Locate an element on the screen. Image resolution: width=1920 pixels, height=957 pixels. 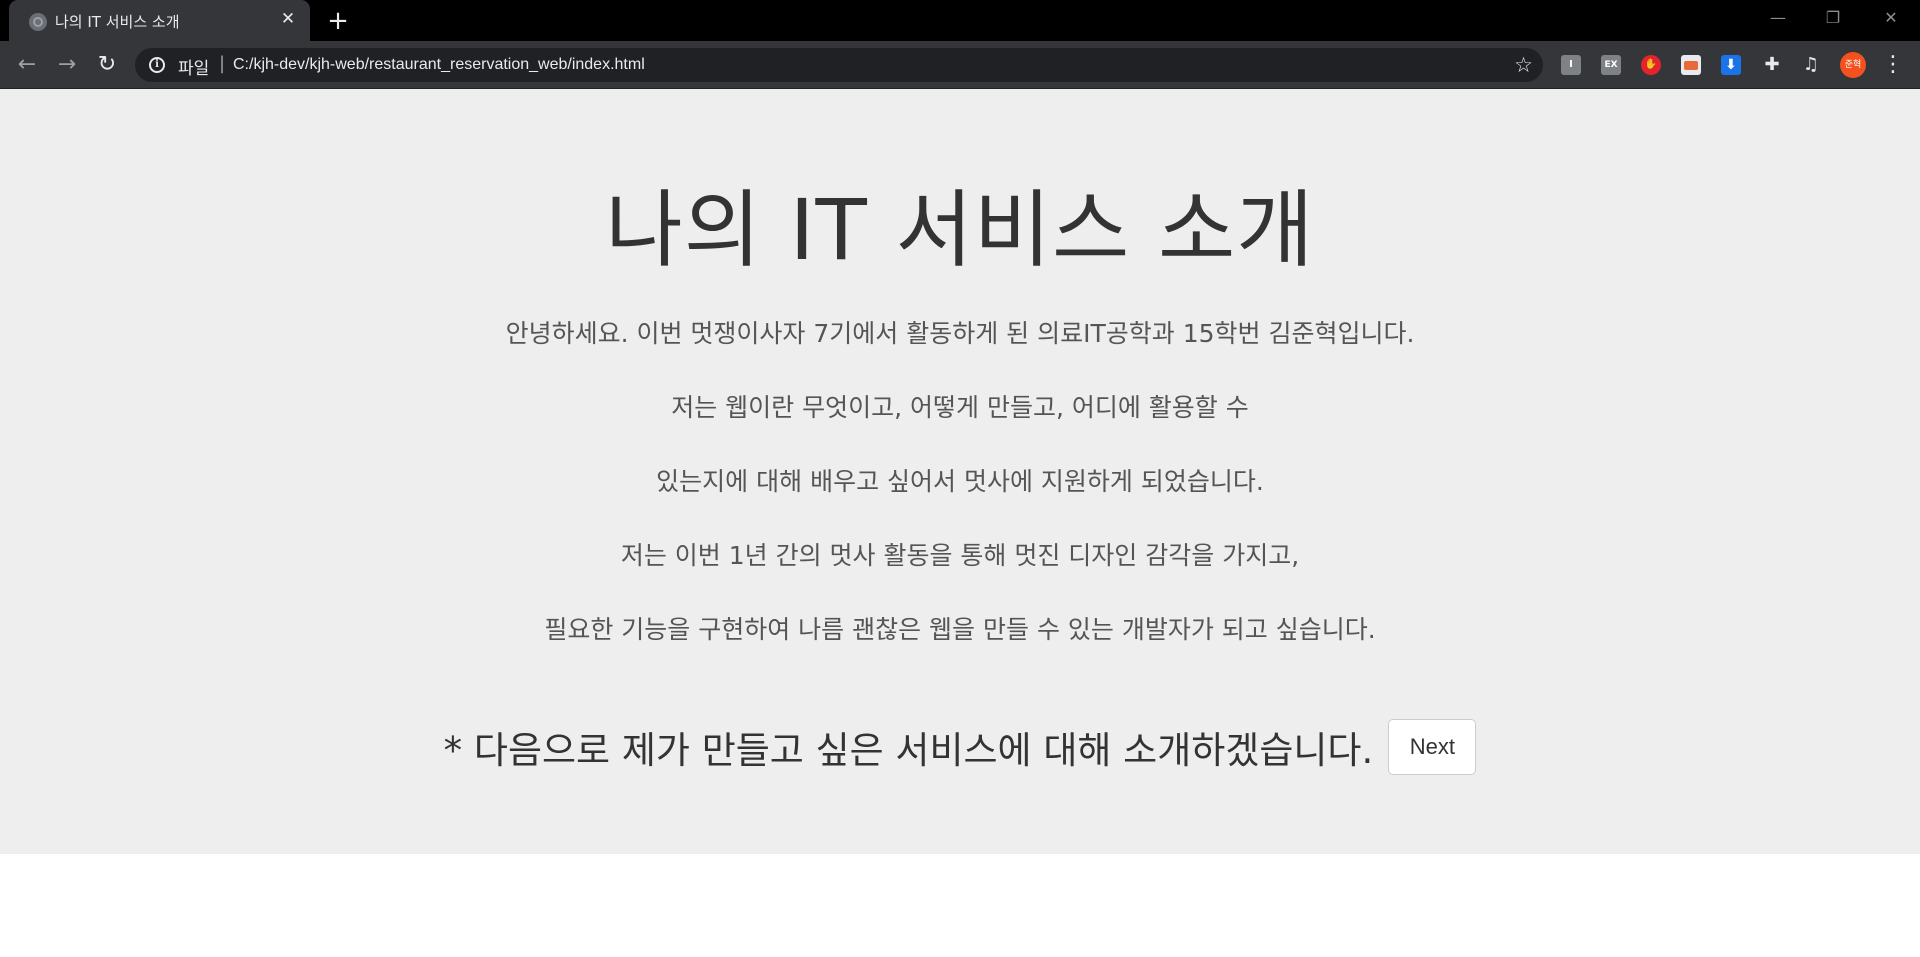
extension-window-icon is located at coordinates (1691, 65).